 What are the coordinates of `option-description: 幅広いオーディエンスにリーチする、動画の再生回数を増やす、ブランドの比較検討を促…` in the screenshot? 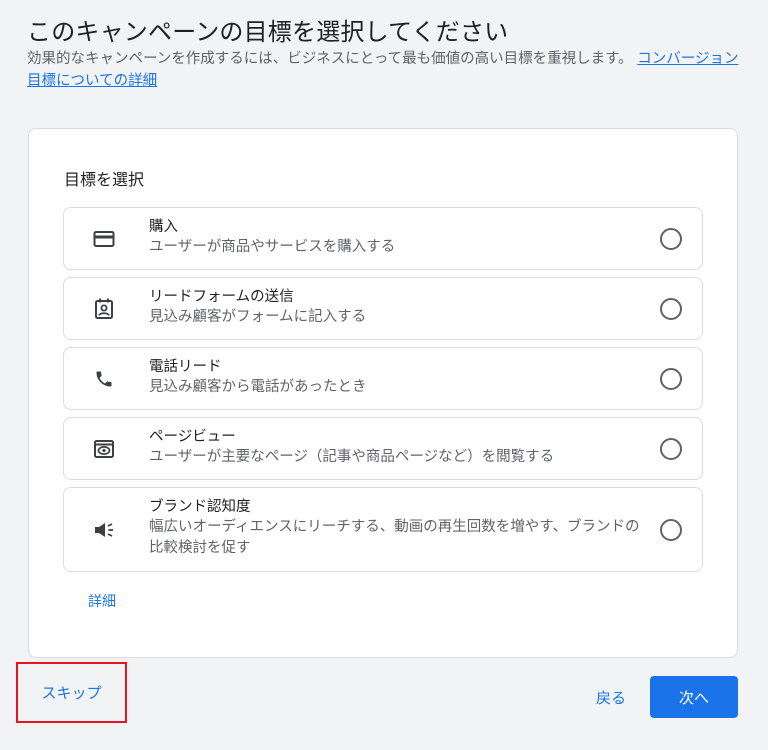 It's located at (394, 537).